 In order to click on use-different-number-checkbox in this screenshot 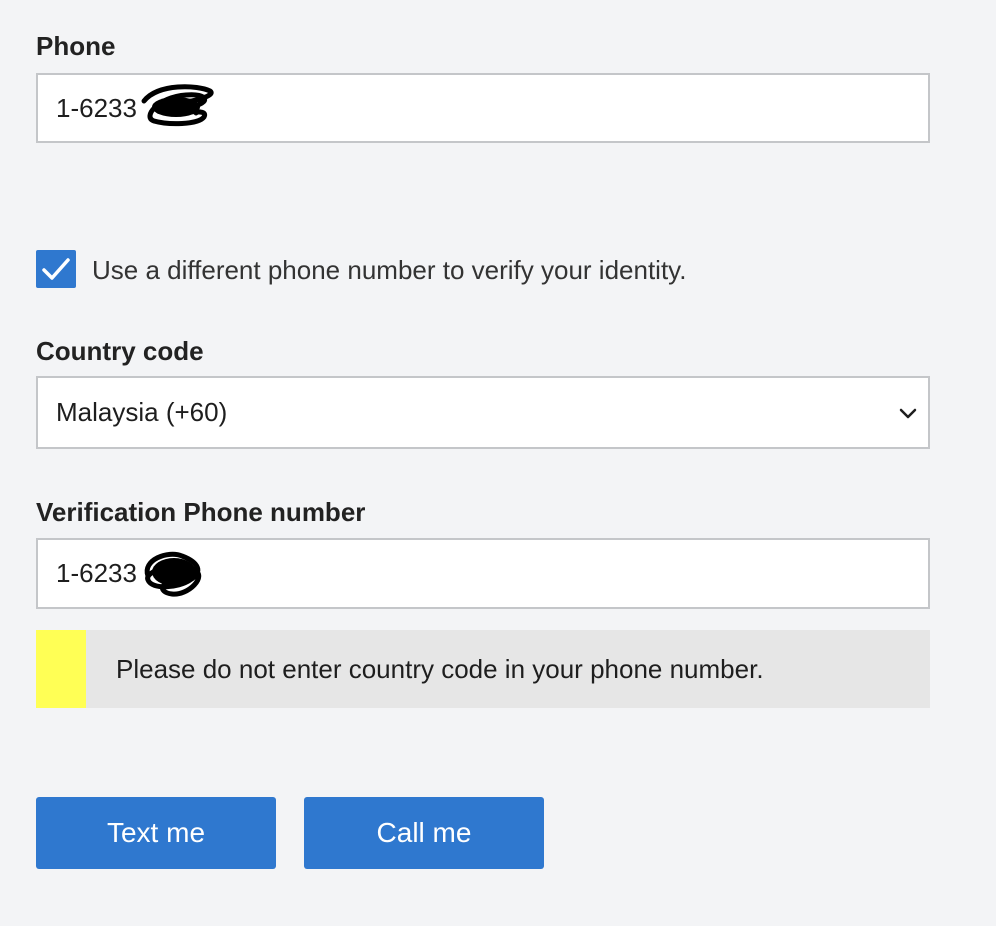, I will do `click(56, 269)`.